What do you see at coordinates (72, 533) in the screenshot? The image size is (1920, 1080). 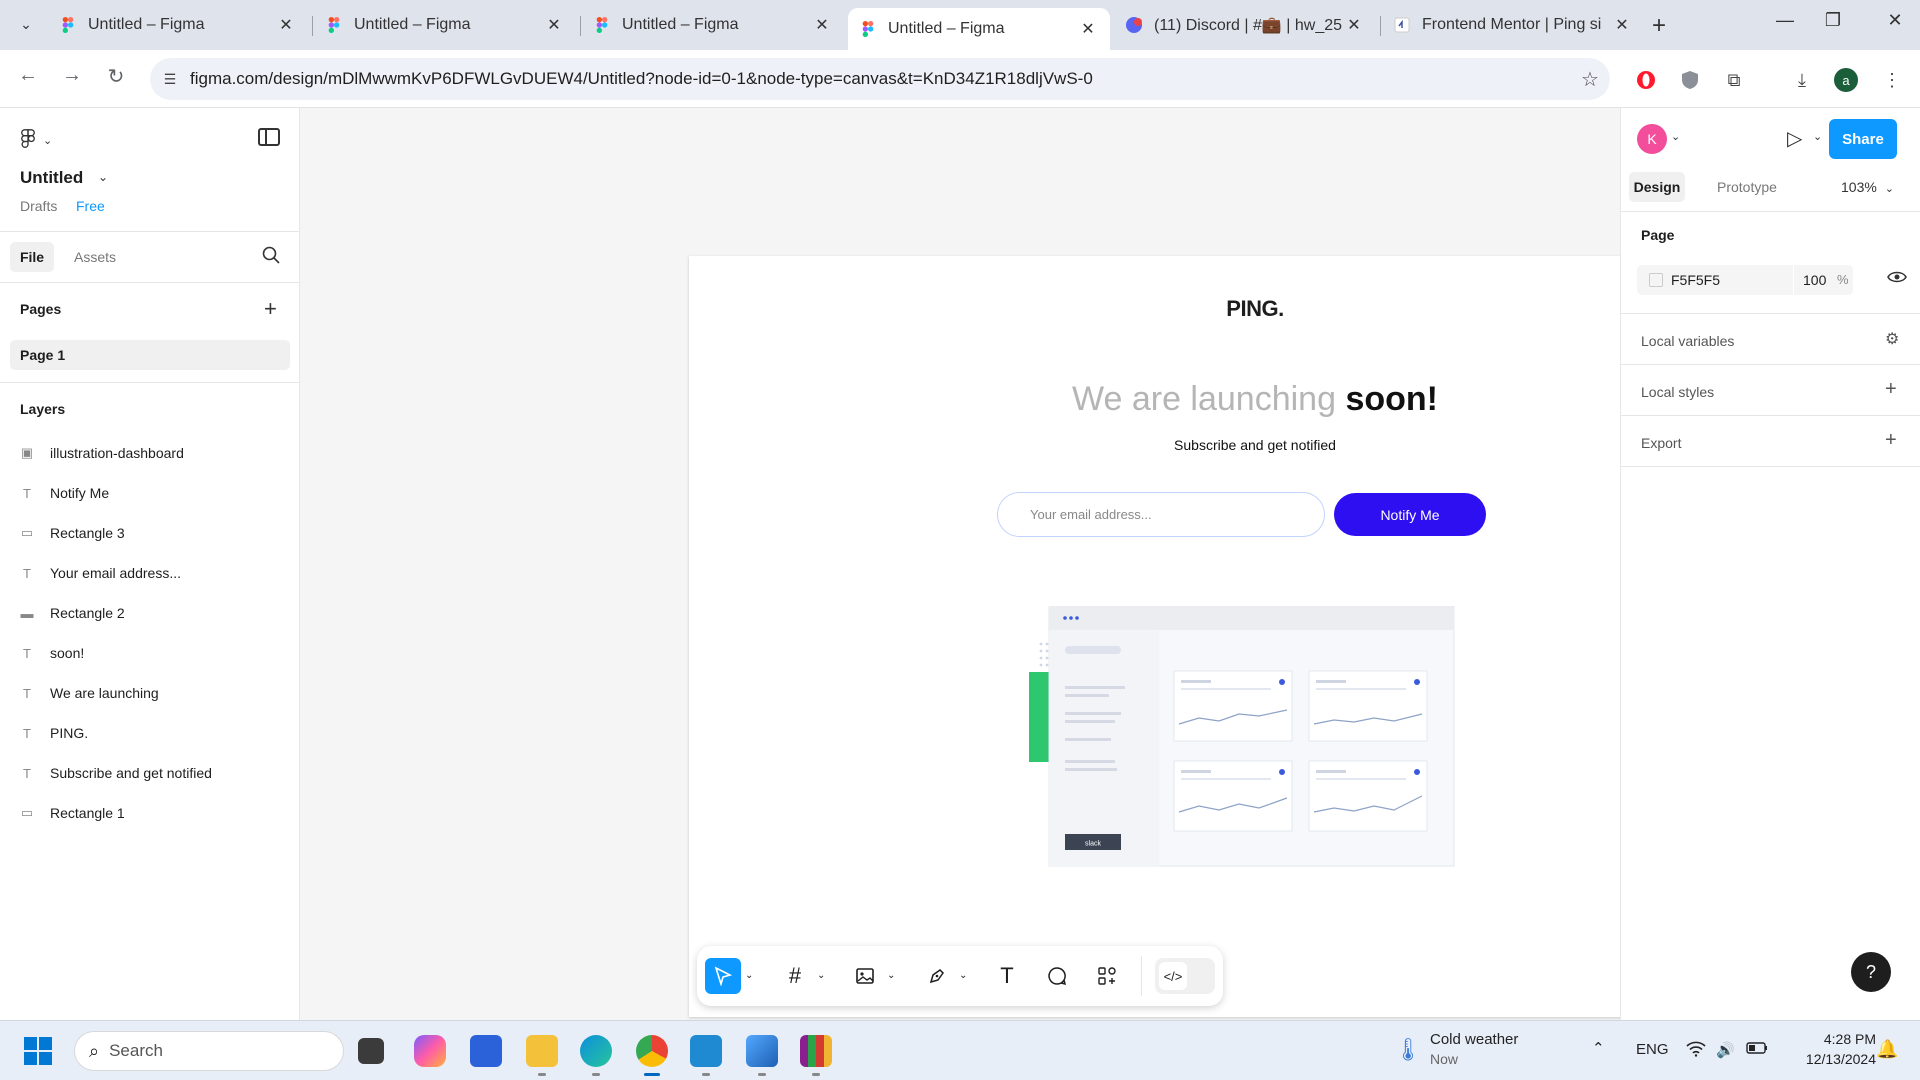 I see `layer-item: ▭ Rectangle 3` at bounding box center [72, 533].